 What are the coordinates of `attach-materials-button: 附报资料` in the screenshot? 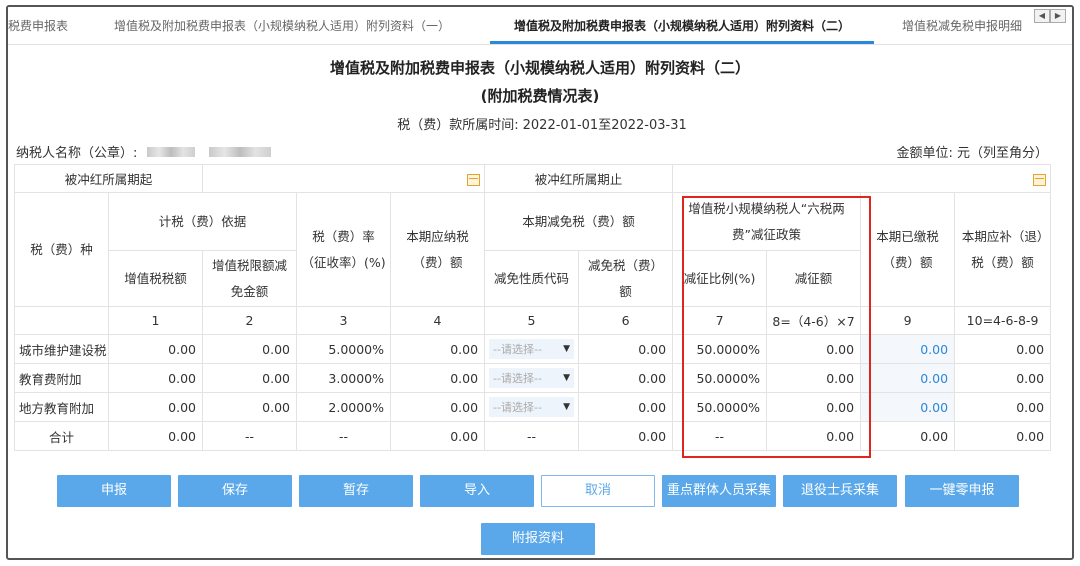 It's located at (538, 539).